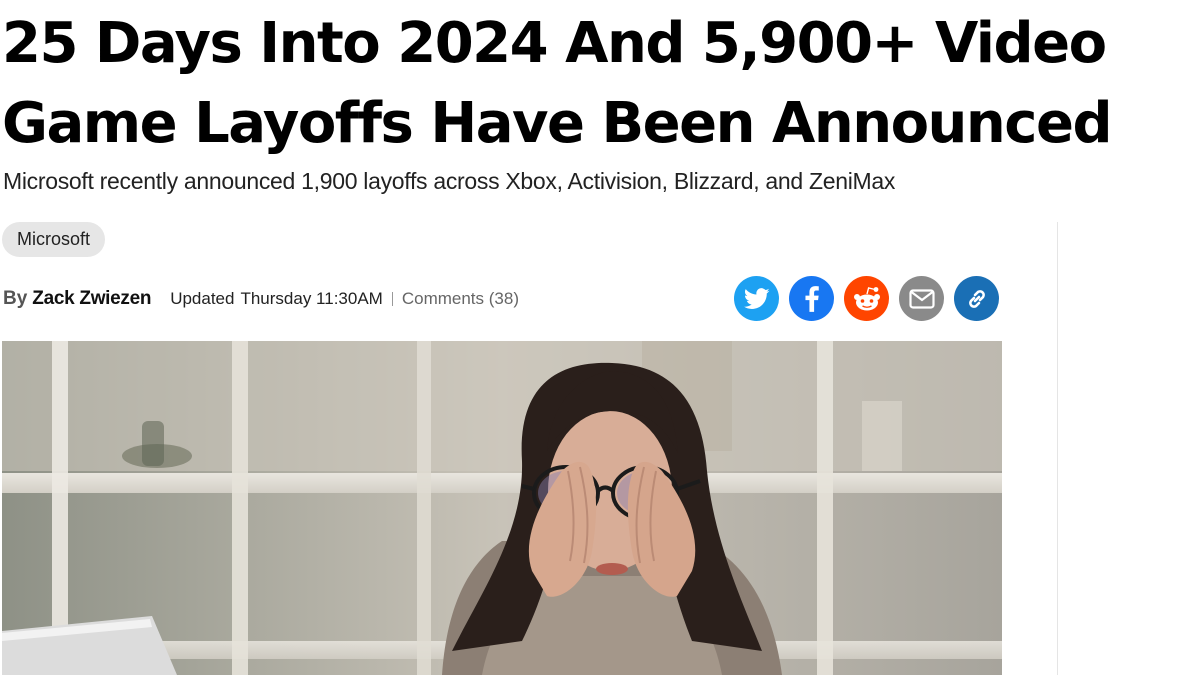  I want to click on link-icon, so click(976, 298).